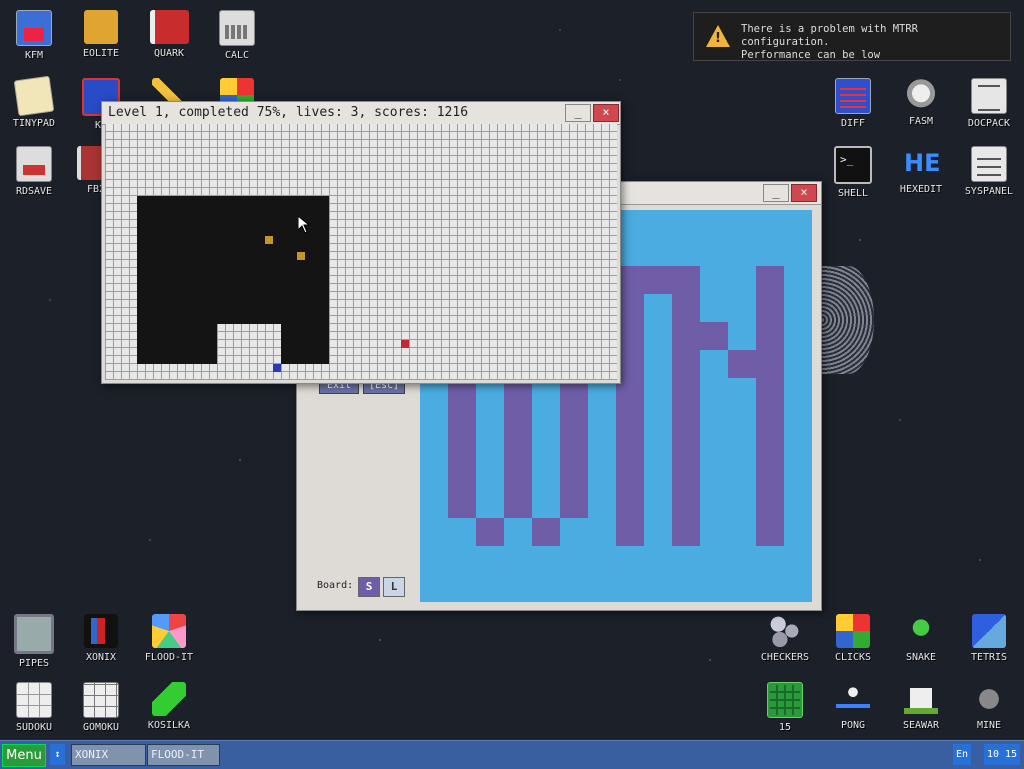 The height and width of the screenshot is (769, 1024). I want to click on taskbar-switch-icon: ↕, so click(57, 754).